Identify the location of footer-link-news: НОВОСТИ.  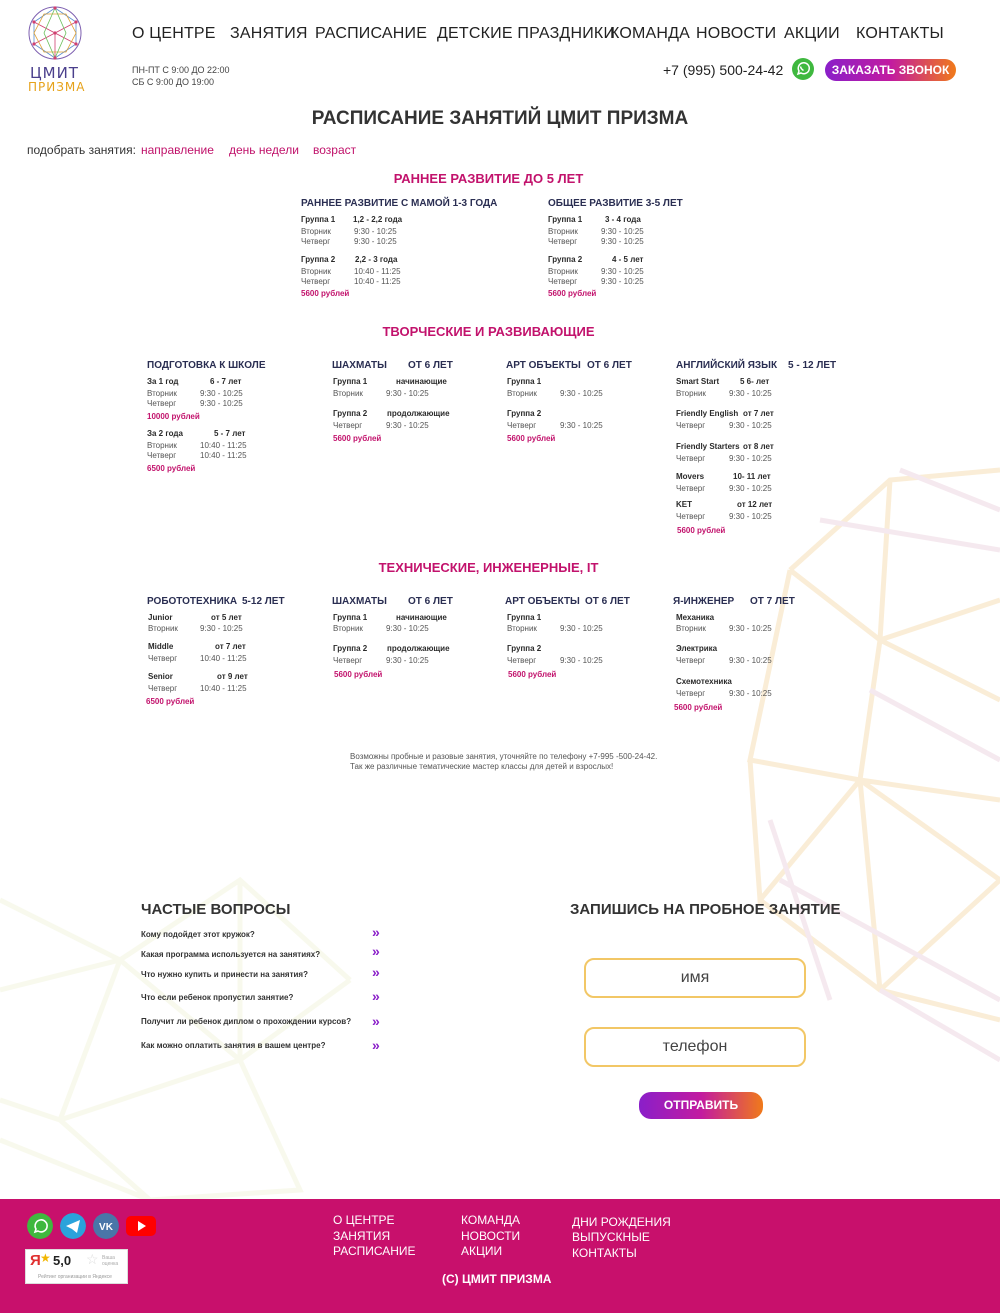
(490, 1236).